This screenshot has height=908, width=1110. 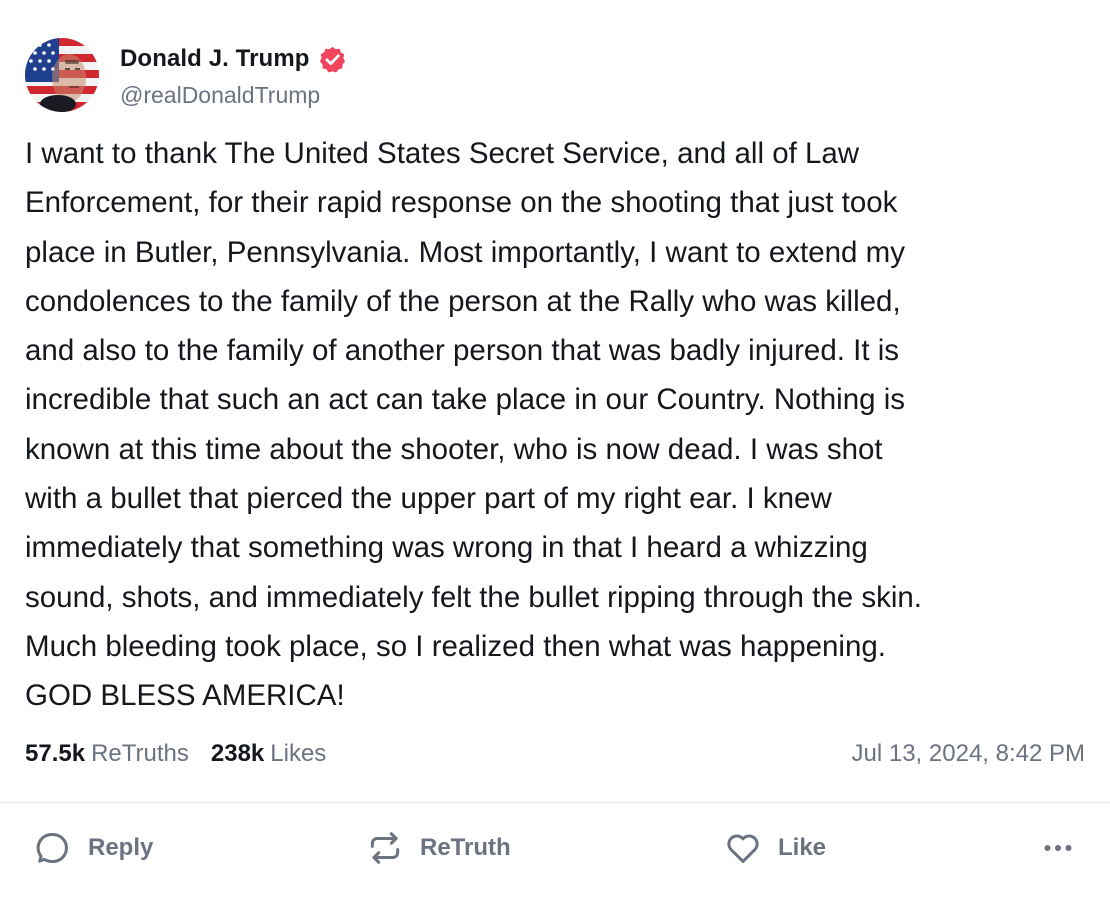 I want to click on flag-portrait-avatar-icon, so click(x=62, y=75).